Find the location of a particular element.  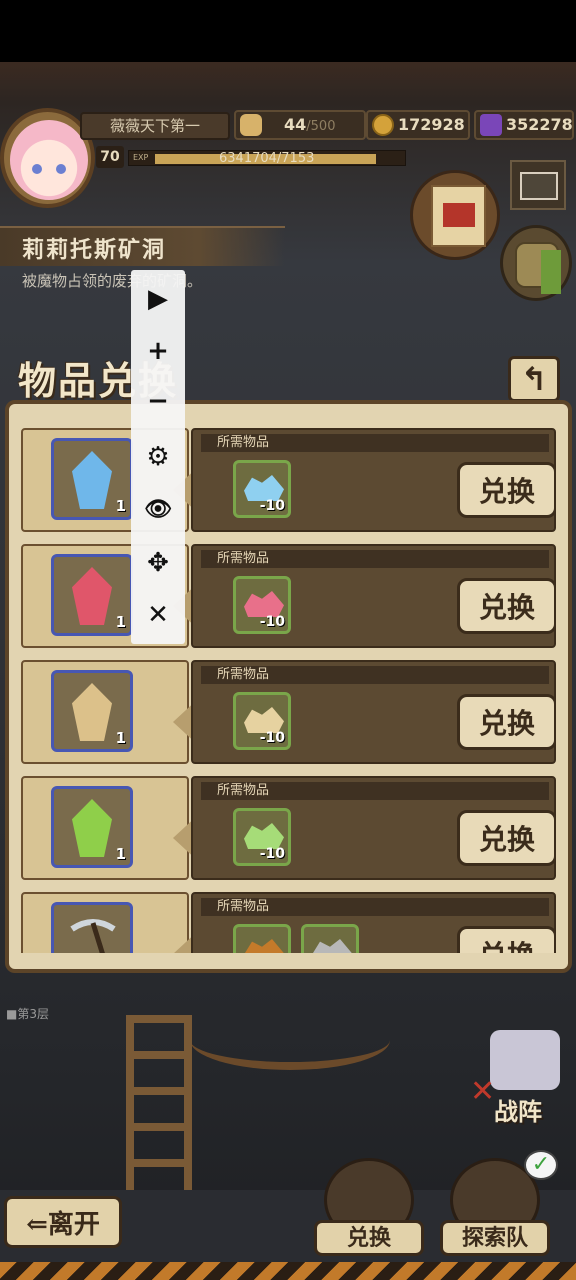

stamina-counter: 44/500 is located at coordinates (300, 125).